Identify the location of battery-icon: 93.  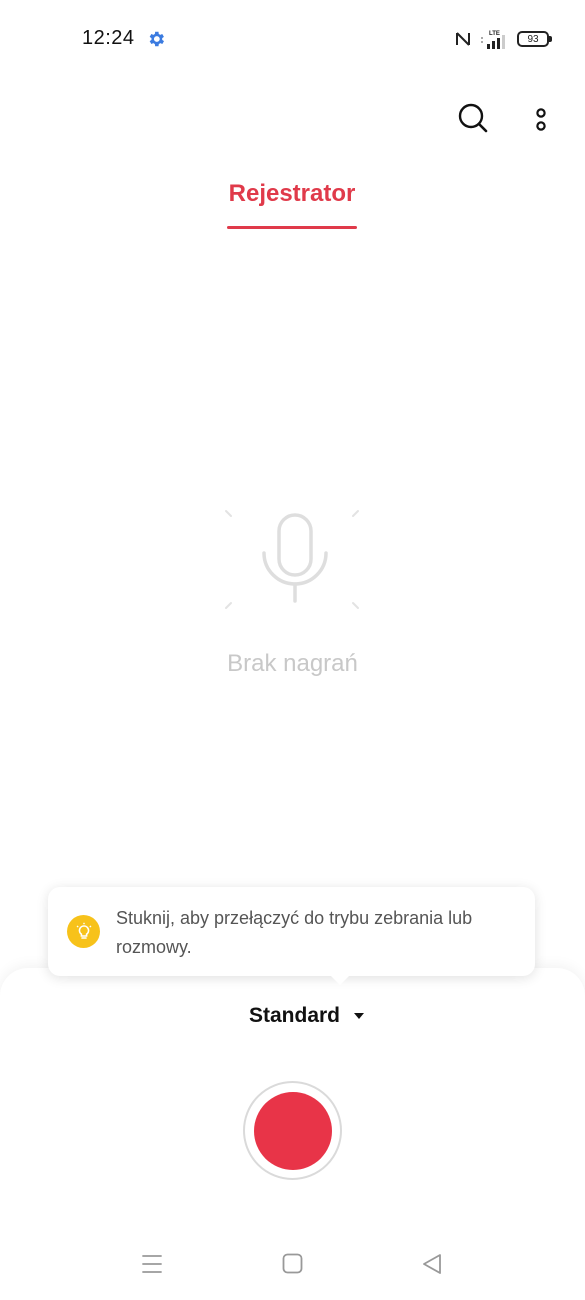
(534, 39).